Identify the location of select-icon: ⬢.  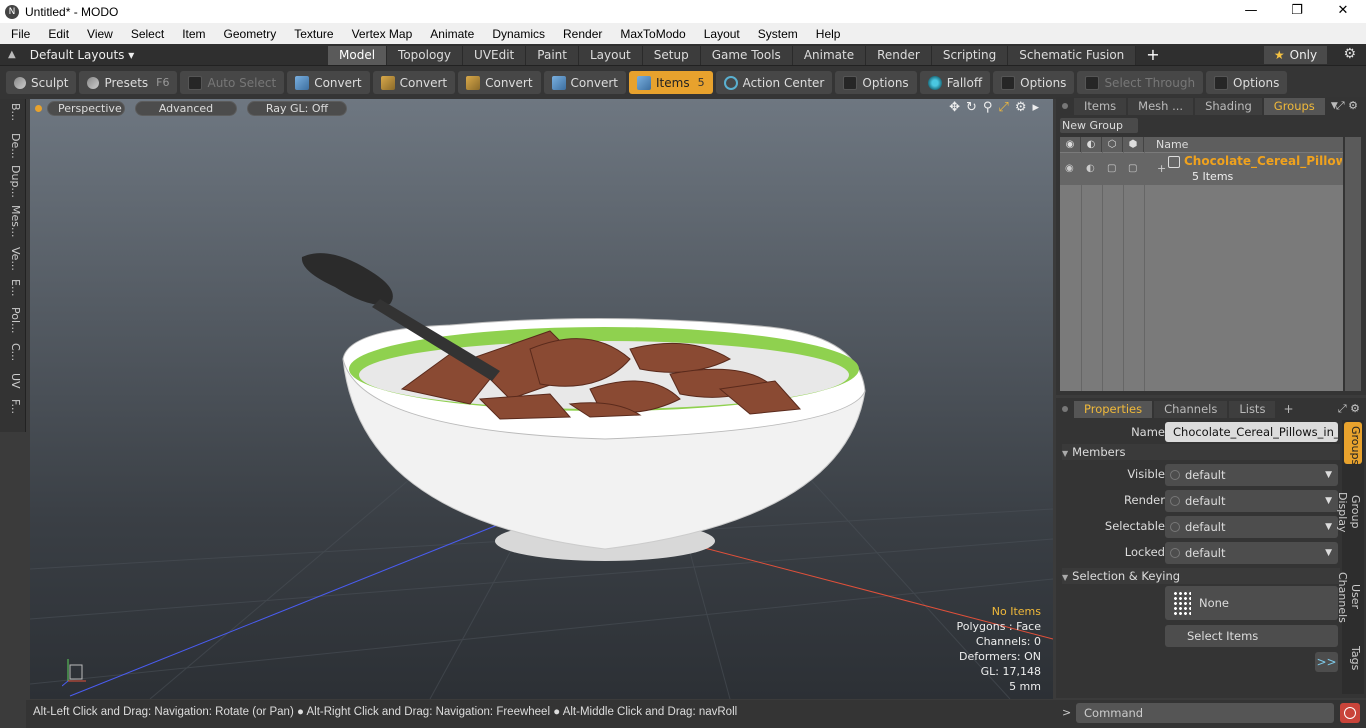
(1133, 144).